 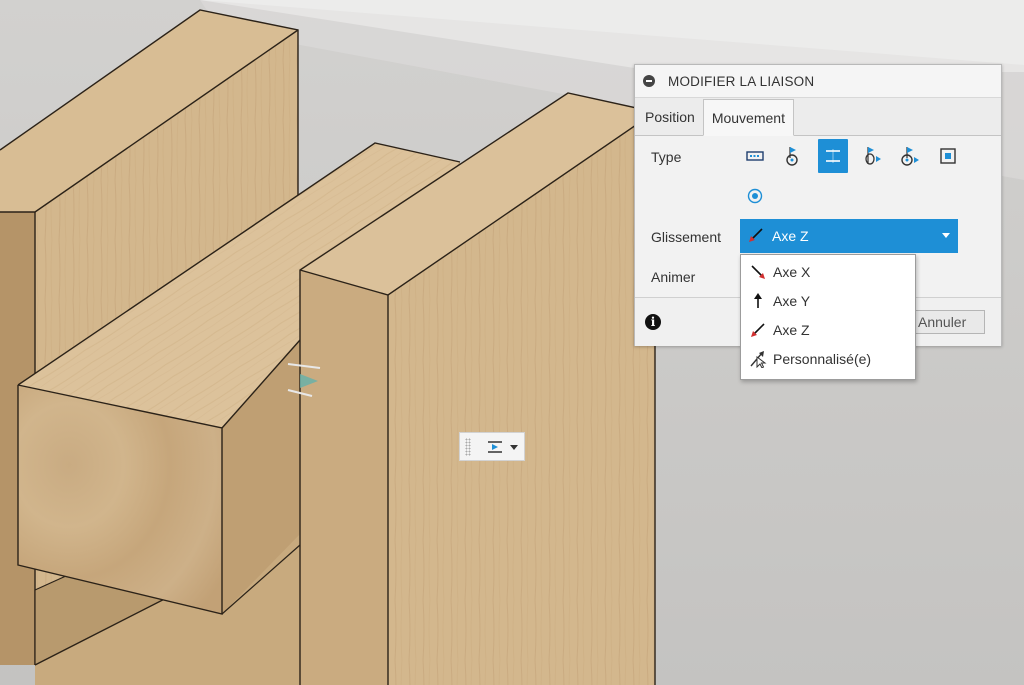 What do you see at coordinates (827, 272) in the screenshot?
I see `menu-item-axis-x: Axe X` at bounding box center [827, 272].